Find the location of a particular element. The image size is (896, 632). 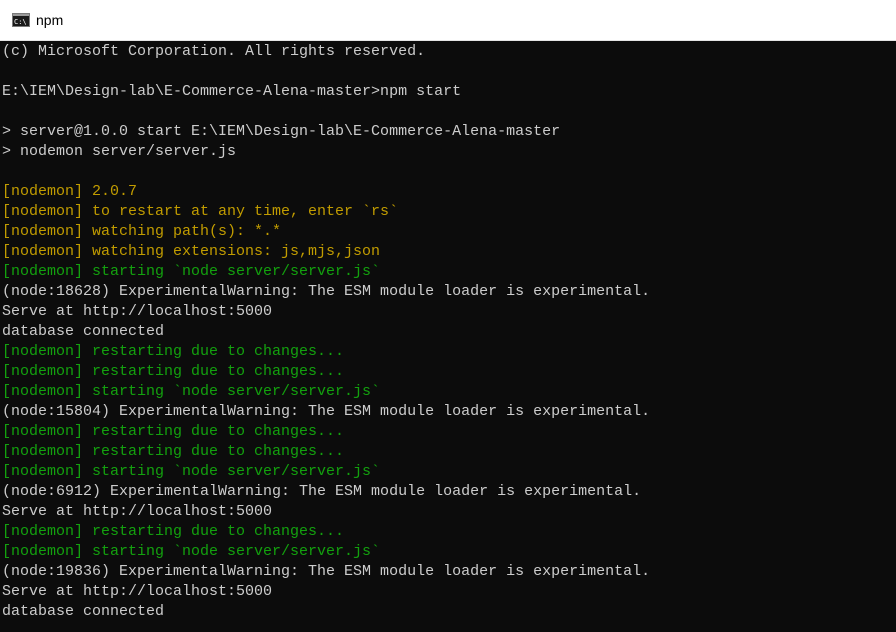

console-line: [nodemon] 2.0.7 is located at coordinates (70, 191).